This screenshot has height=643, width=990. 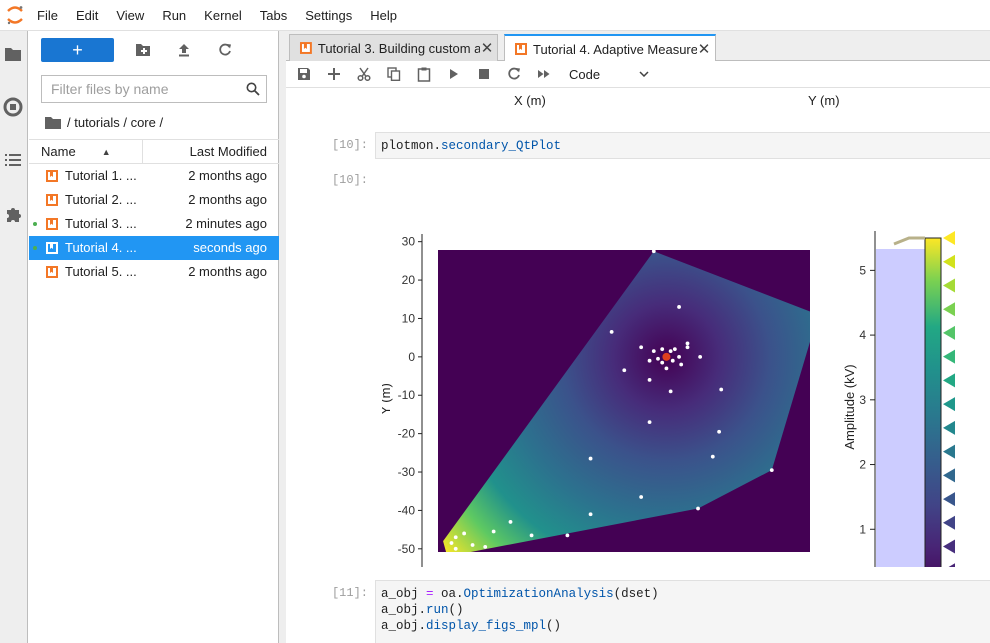 I want to click on fast-forward-icon, so click(x=544, y=74).